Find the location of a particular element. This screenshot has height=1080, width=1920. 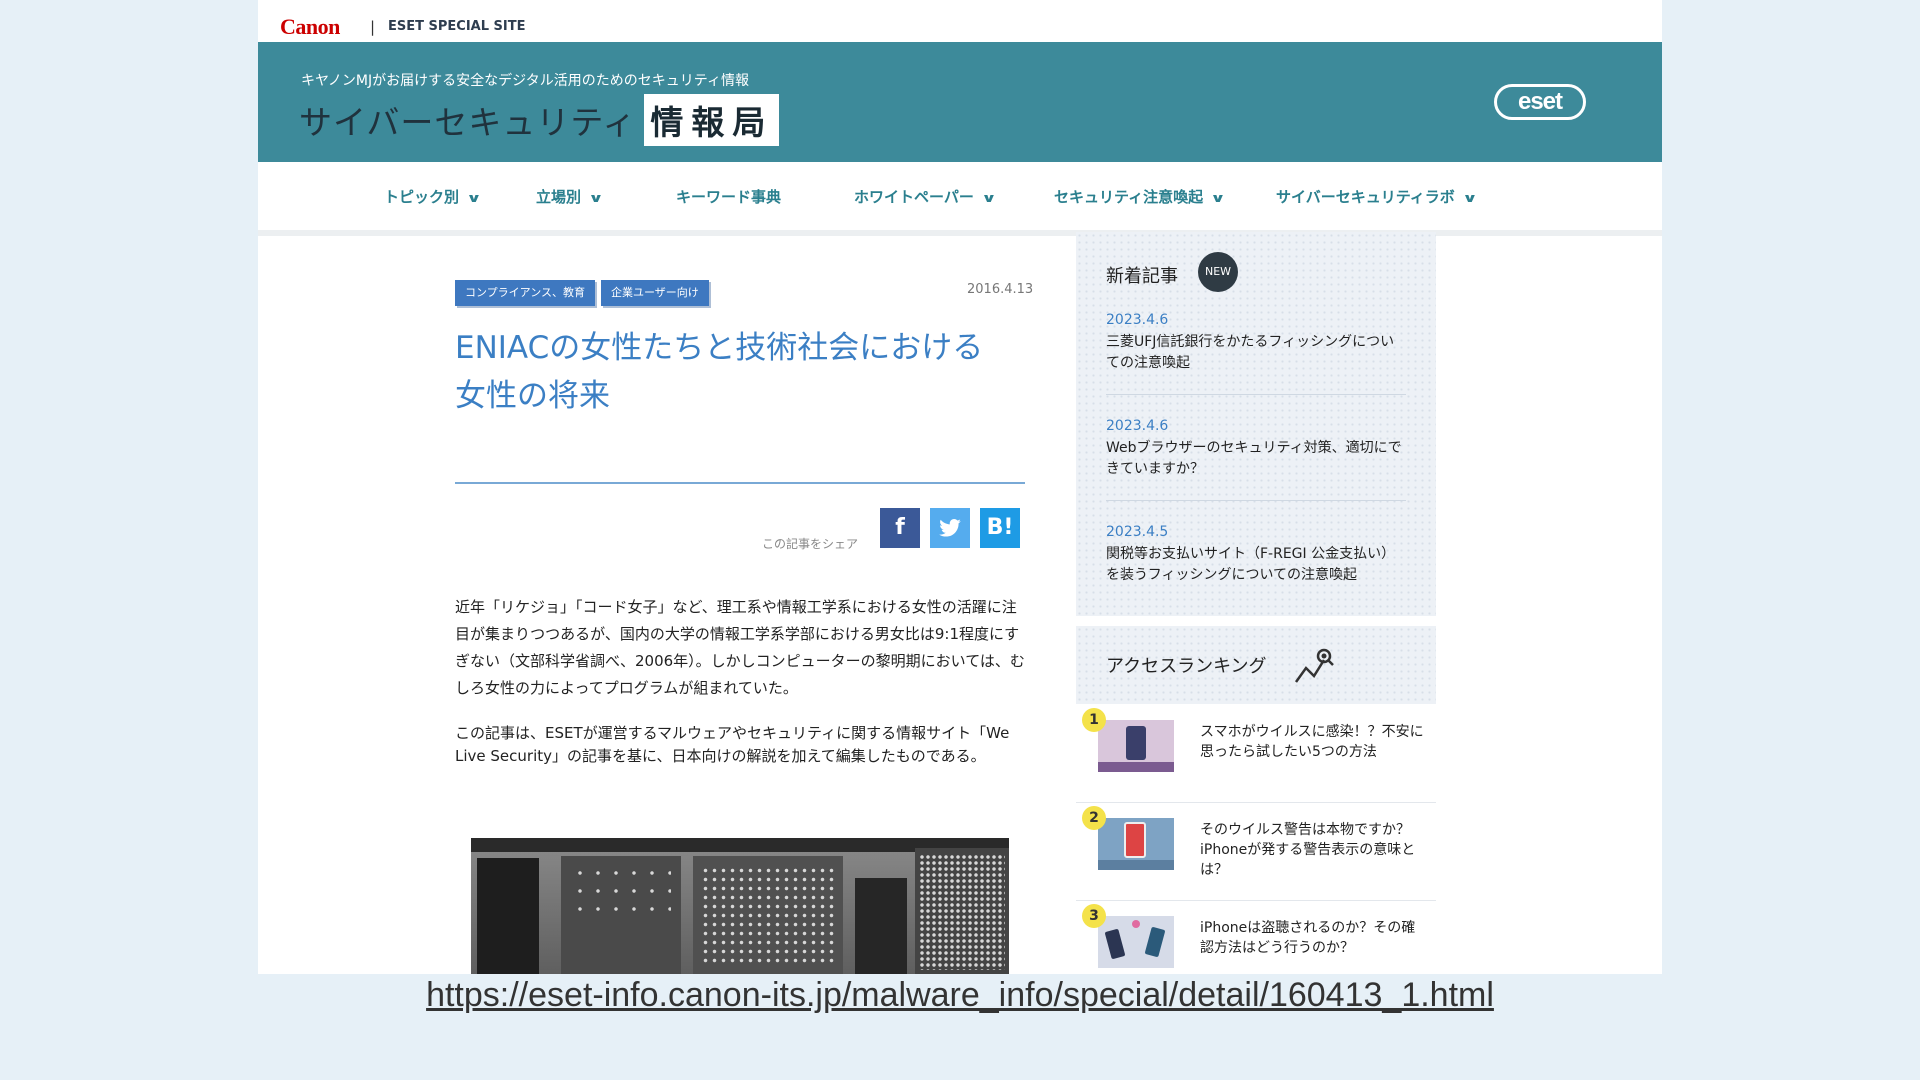

woman-silhouette-left is located at coordinates (508, 916).